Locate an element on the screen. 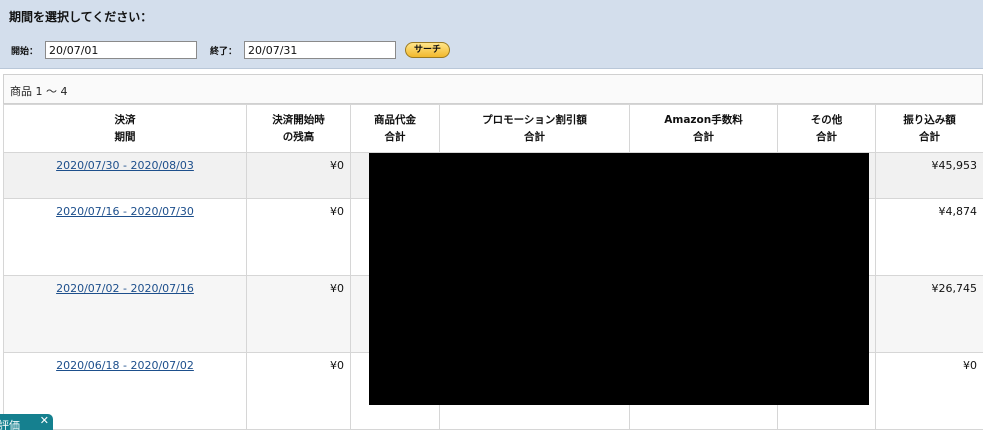  period-cell: 2020/07/30 - 2020/08/03 is located at coordinates (125, 175).